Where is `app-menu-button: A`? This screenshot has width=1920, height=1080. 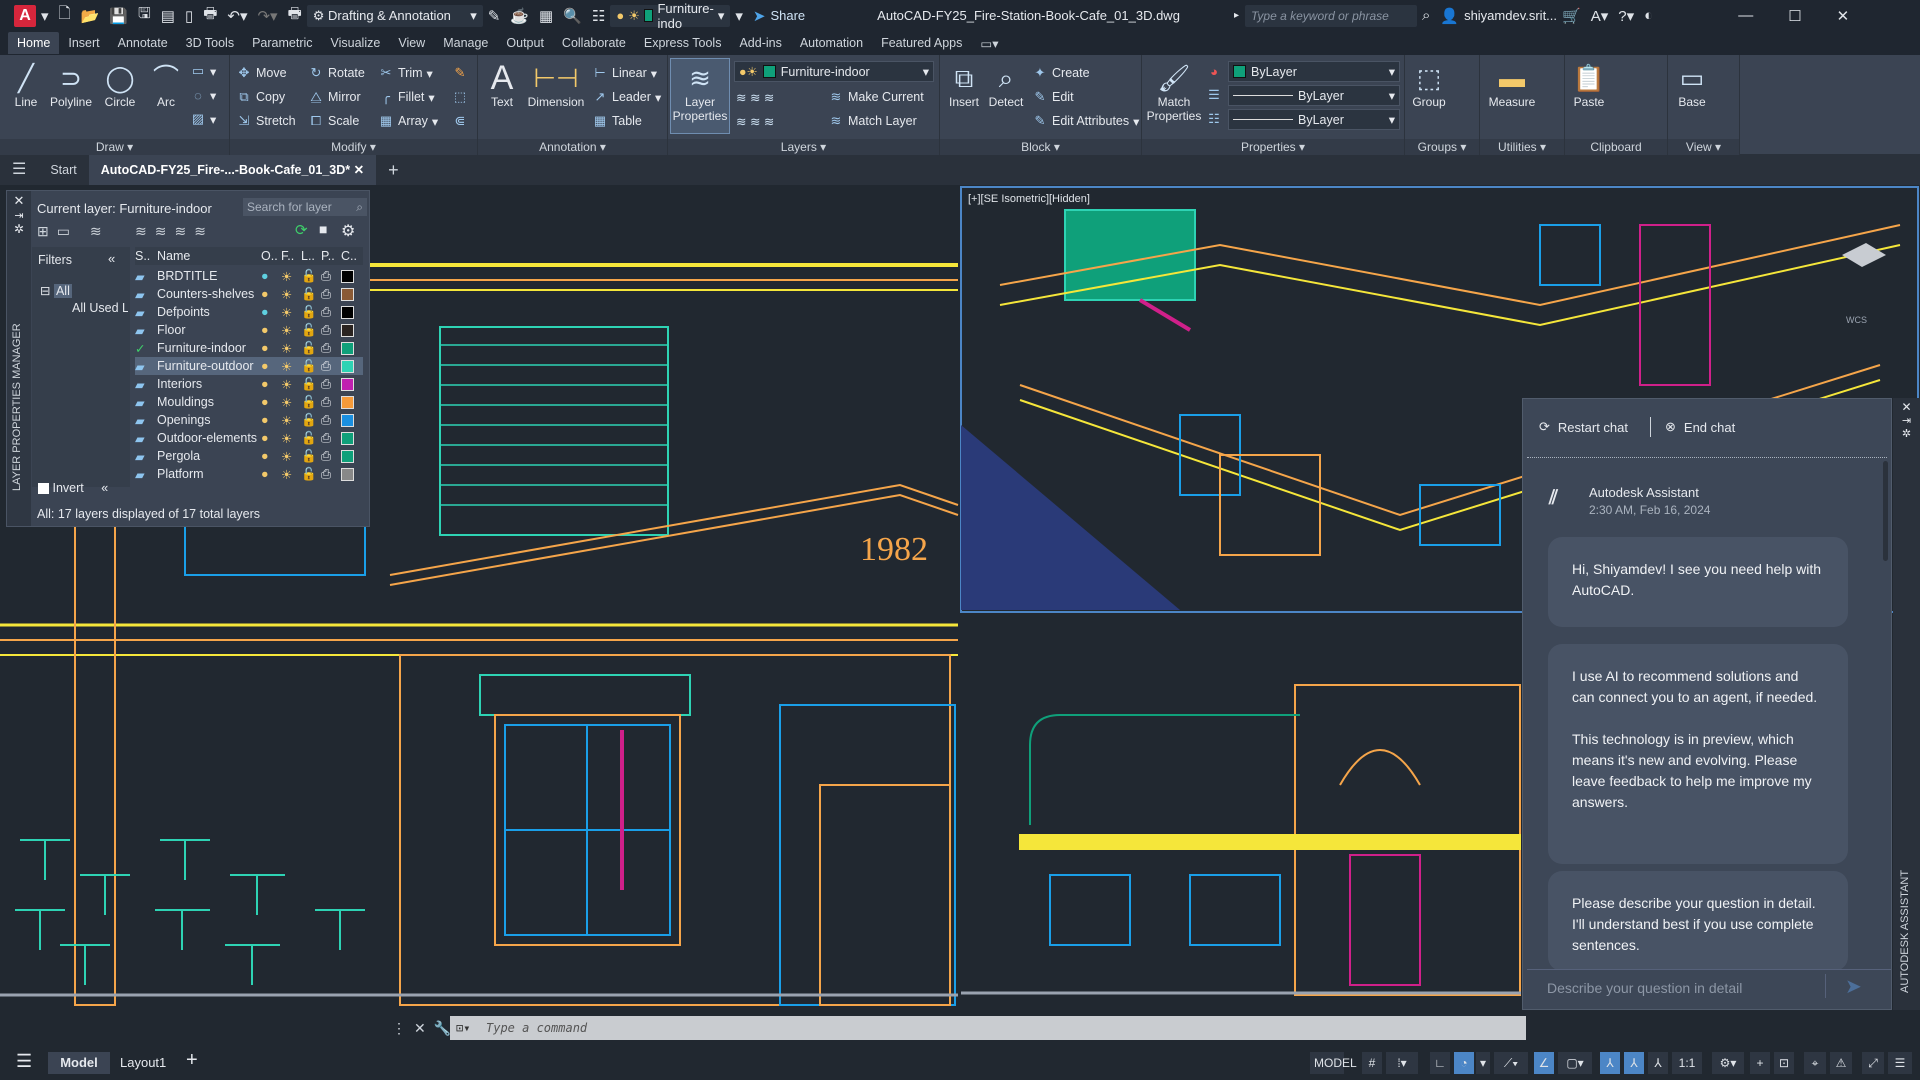
app-menu-button: A is located at coordinates (25, 15).